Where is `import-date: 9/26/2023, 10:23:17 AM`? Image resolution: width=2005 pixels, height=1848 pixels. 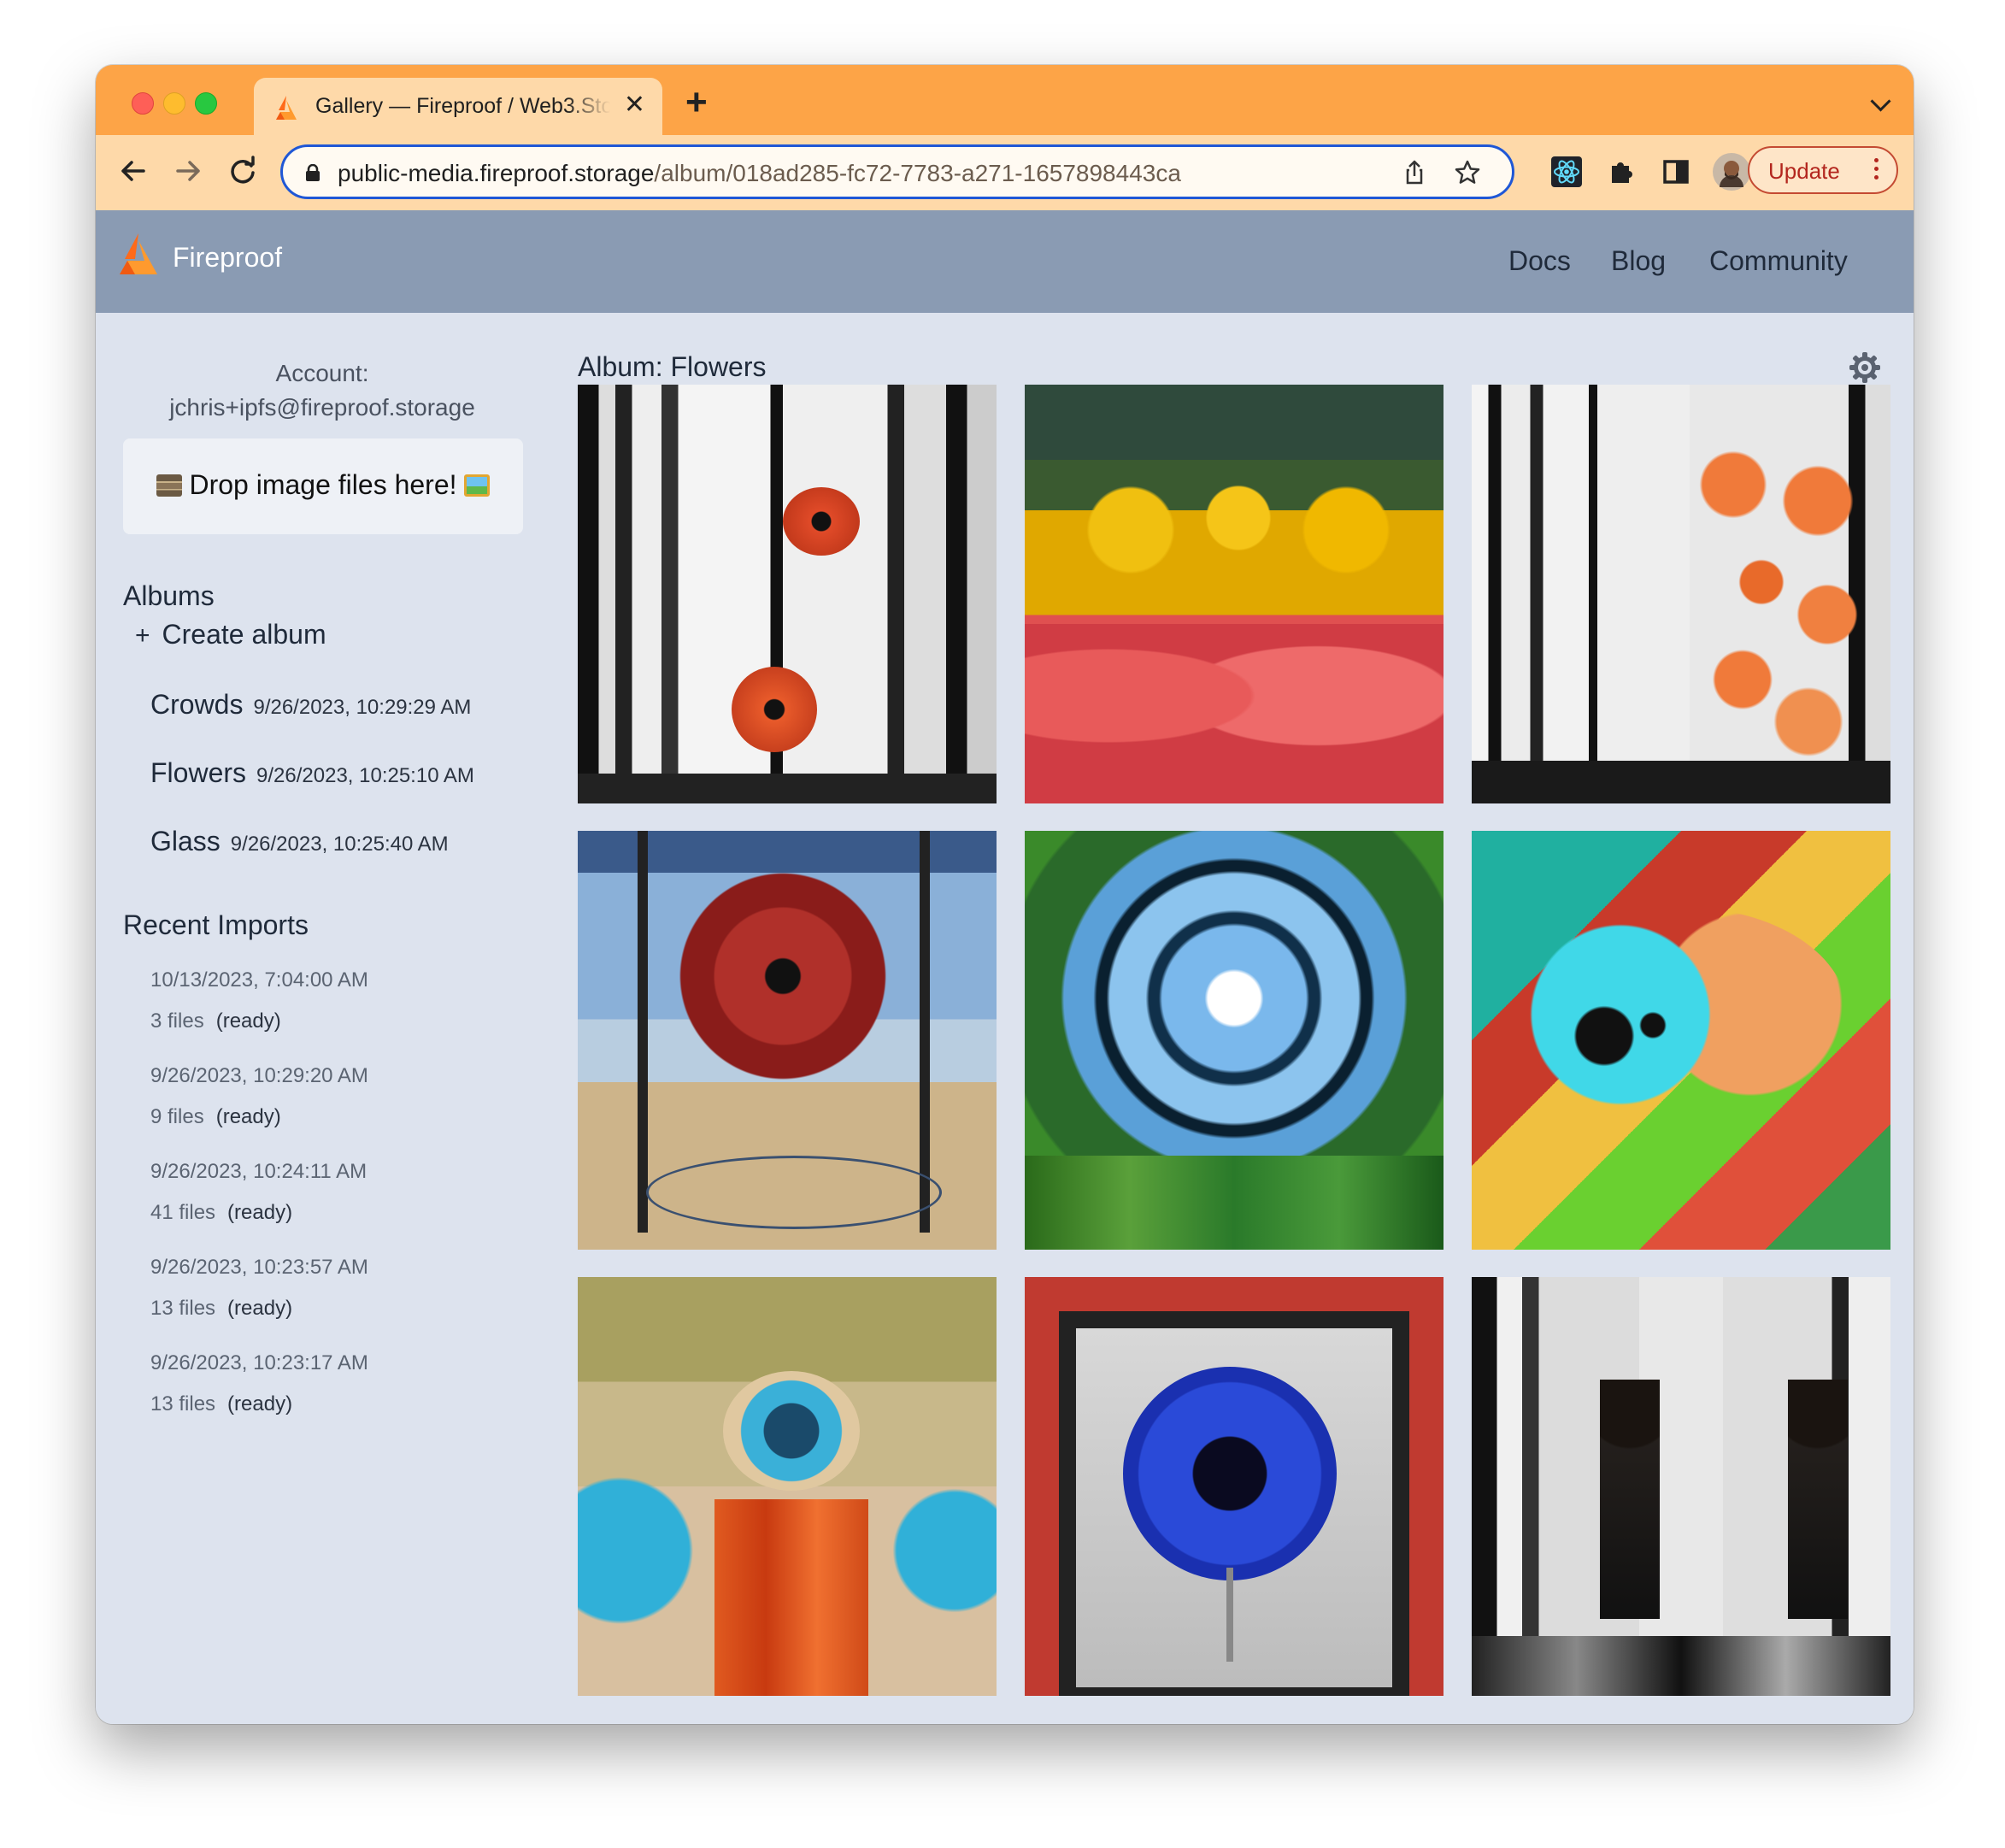 import-date: 9/26/2023, 10:23:17 AM is located at coordinates (259, 1363).